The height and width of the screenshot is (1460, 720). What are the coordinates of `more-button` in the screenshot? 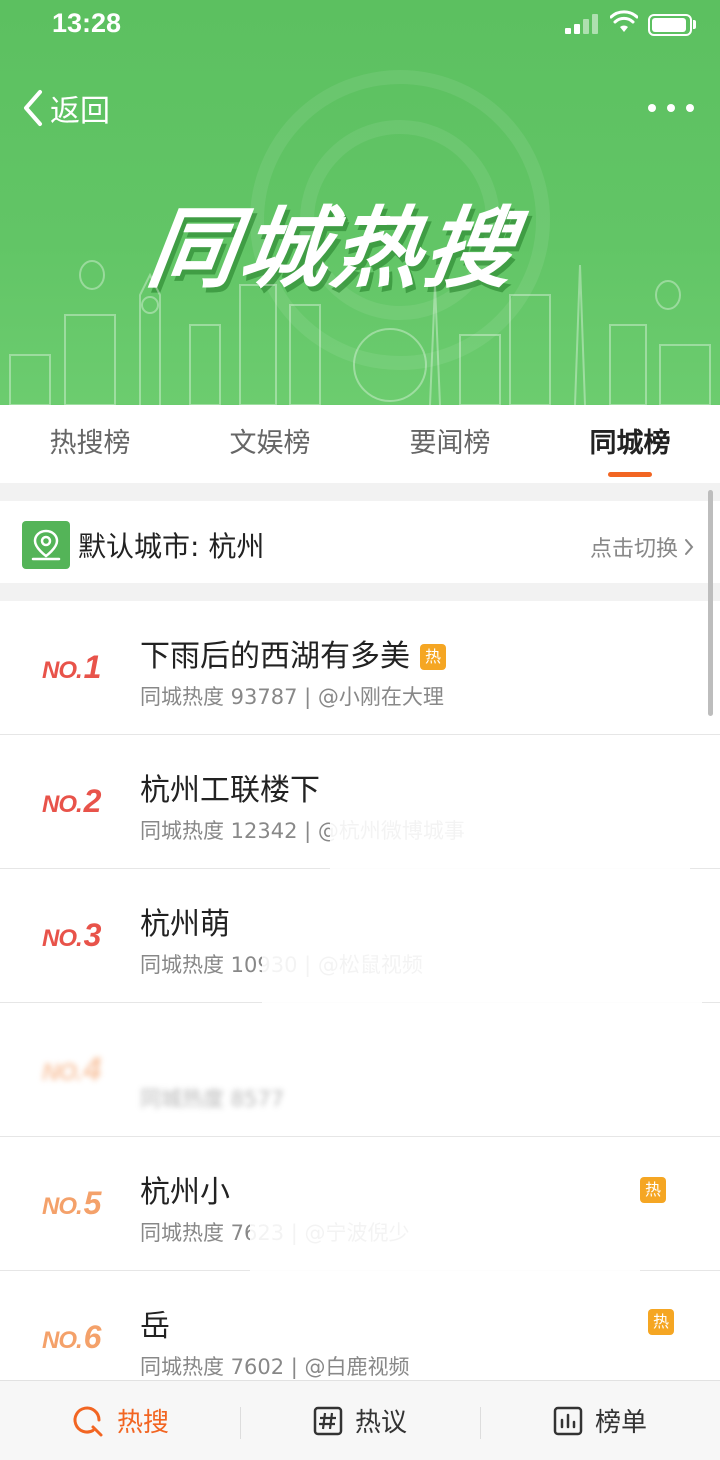 It's located at (671, 108).